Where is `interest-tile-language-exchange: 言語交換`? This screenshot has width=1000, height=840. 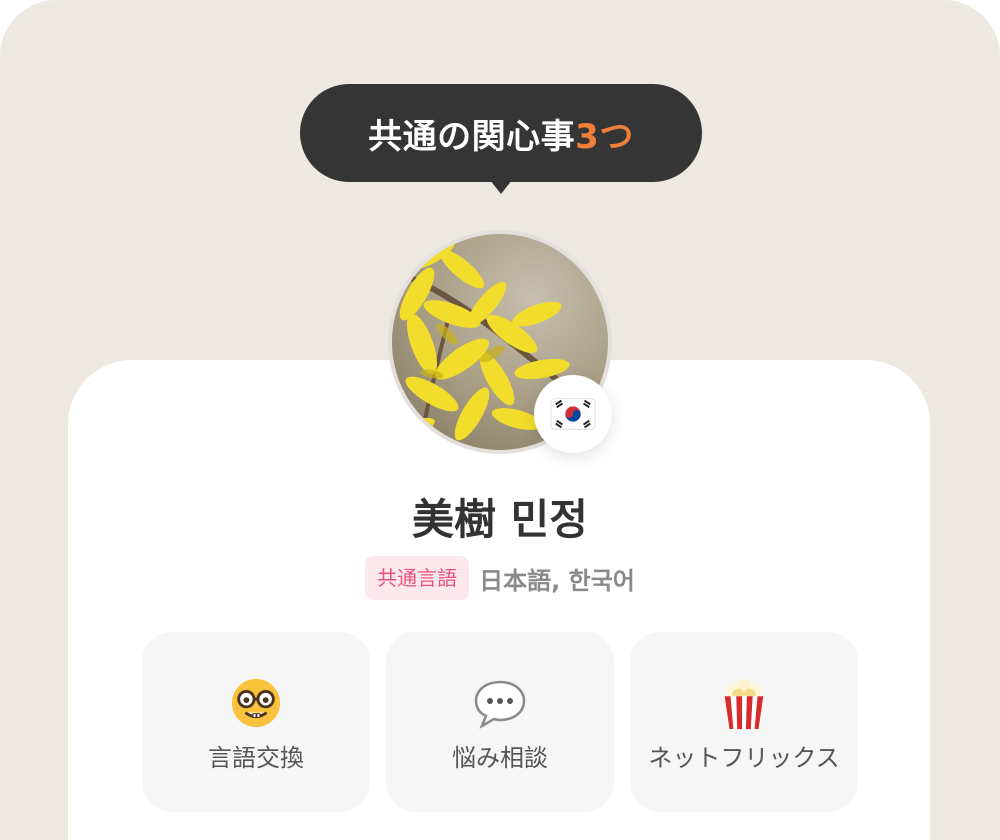 interest-tile-language-exchange: 言語交換 is located at coordinates (256, 722).